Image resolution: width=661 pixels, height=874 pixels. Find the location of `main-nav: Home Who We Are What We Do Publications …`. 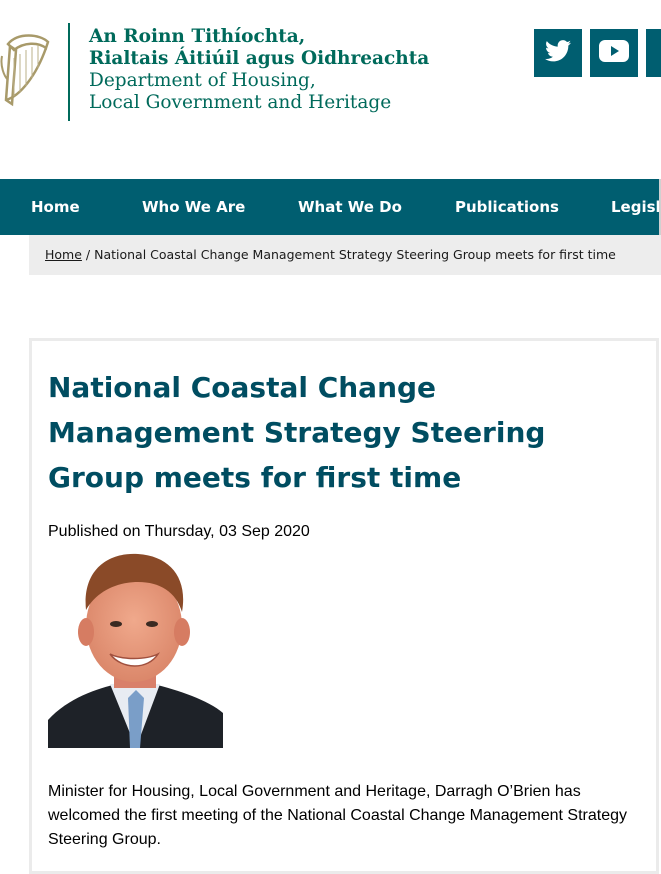

main-nav: Home Who We Are What We Do Publications … is located at coordinates (330, 207).